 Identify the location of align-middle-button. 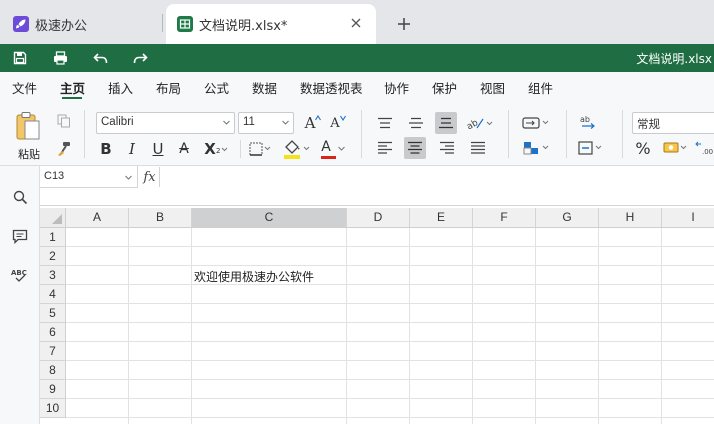
(416, 123).